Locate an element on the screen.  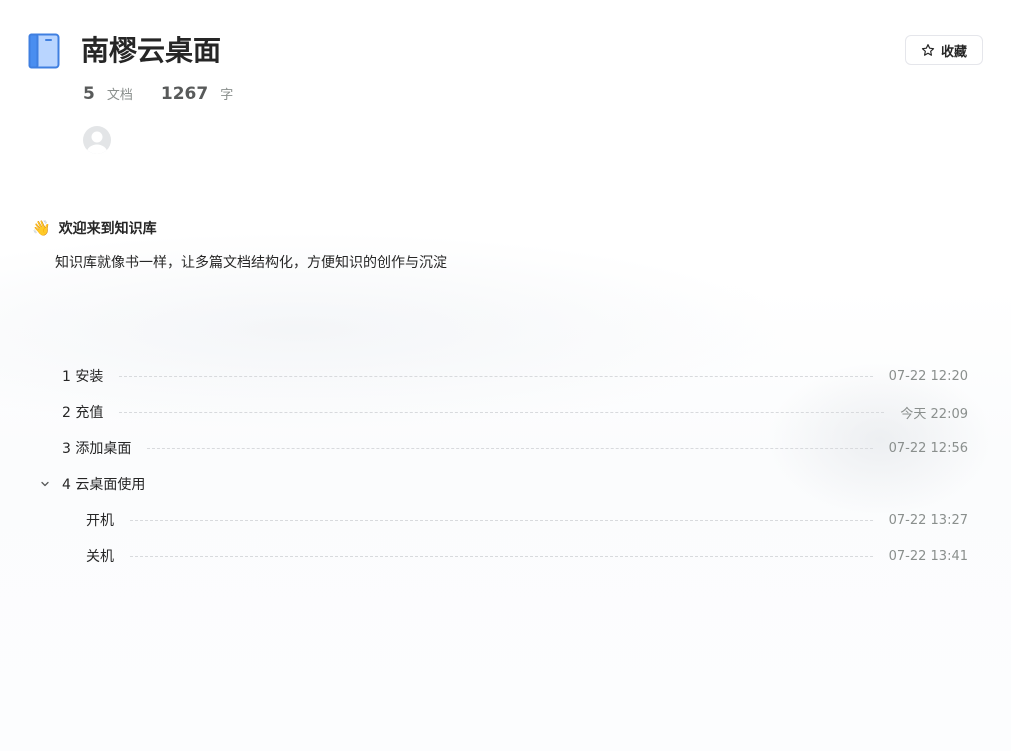
toc-item: 关机 07-22 13:41 is located at coordinates (505, 556).